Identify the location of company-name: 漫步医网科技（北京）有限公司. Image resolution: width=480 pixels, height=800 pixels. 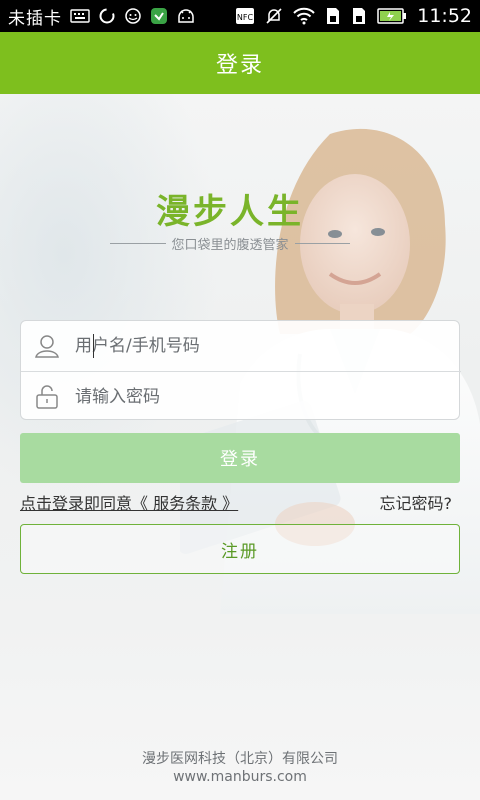
(240, 759).